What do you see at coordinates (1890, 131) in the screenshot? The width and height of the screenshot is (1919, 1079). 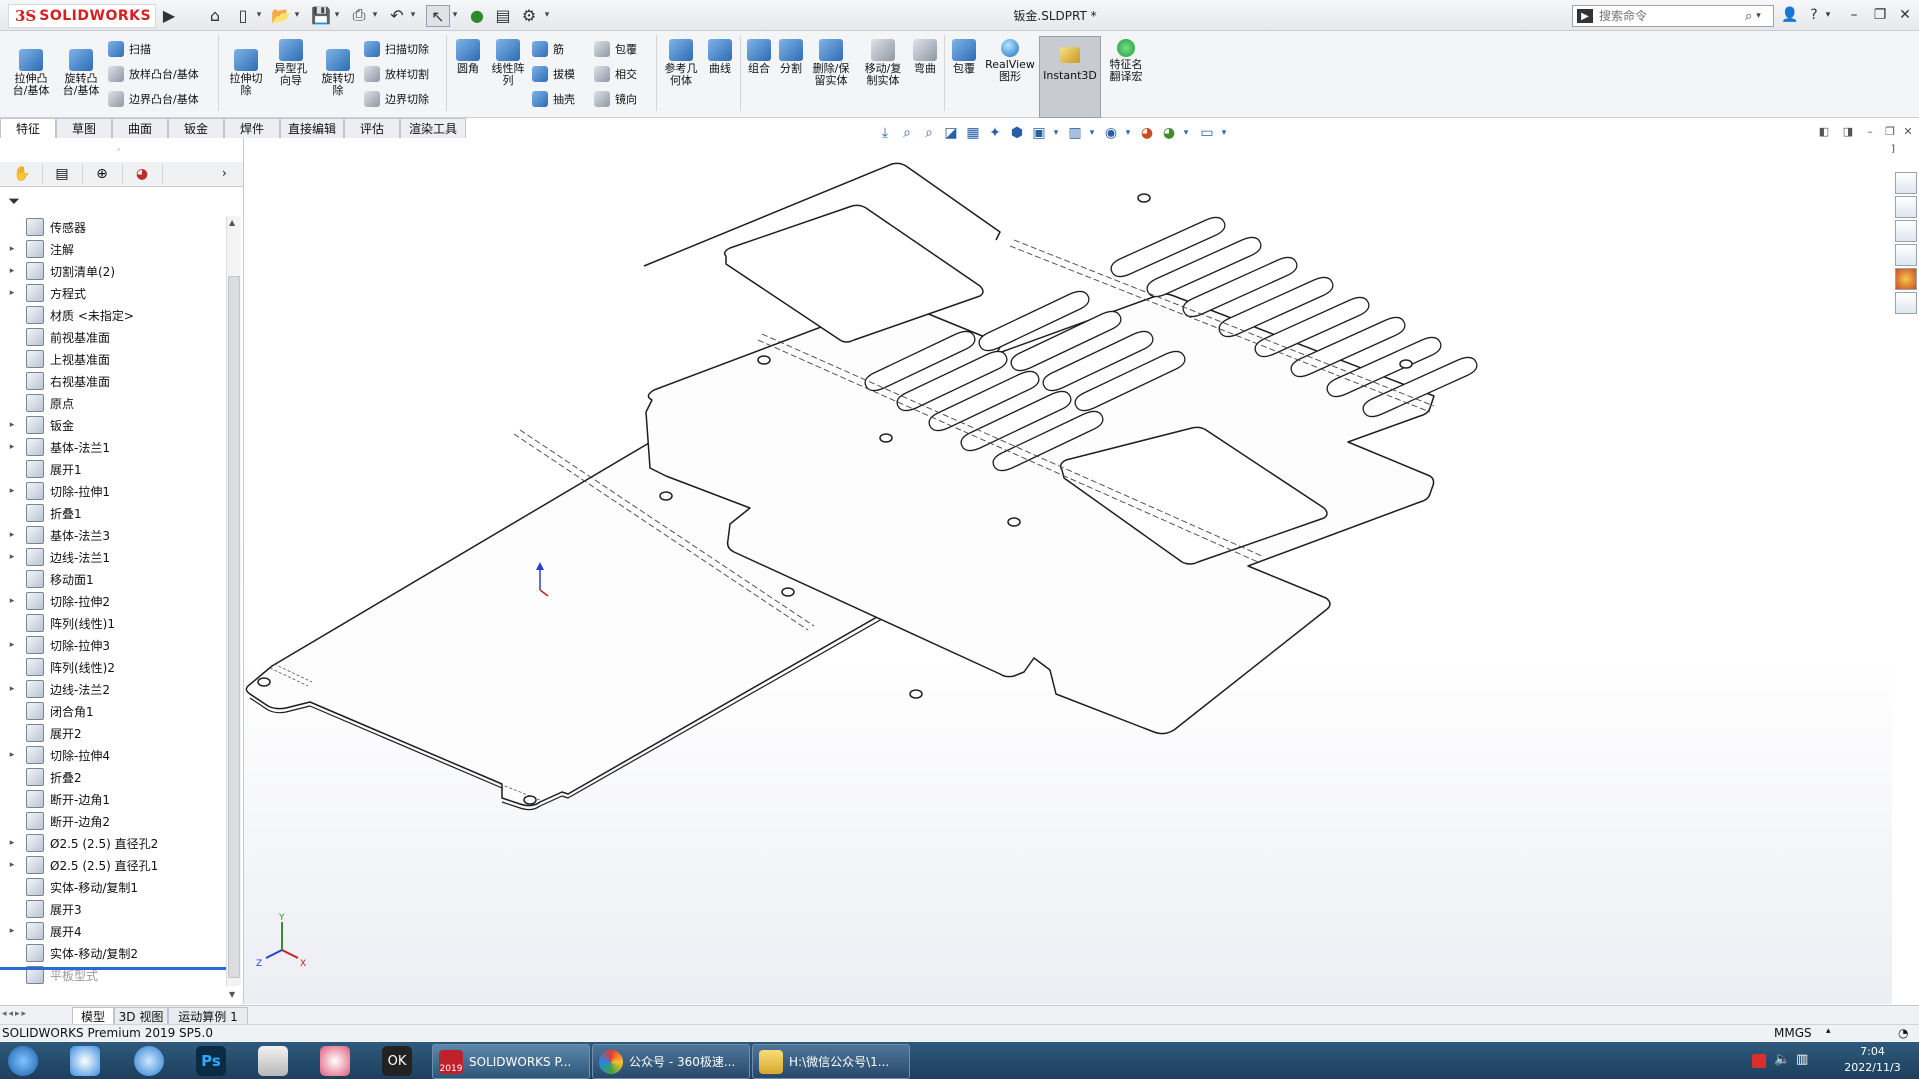 I see `viewport-restore-icon: ❐` at bounding box center [1890, 131].